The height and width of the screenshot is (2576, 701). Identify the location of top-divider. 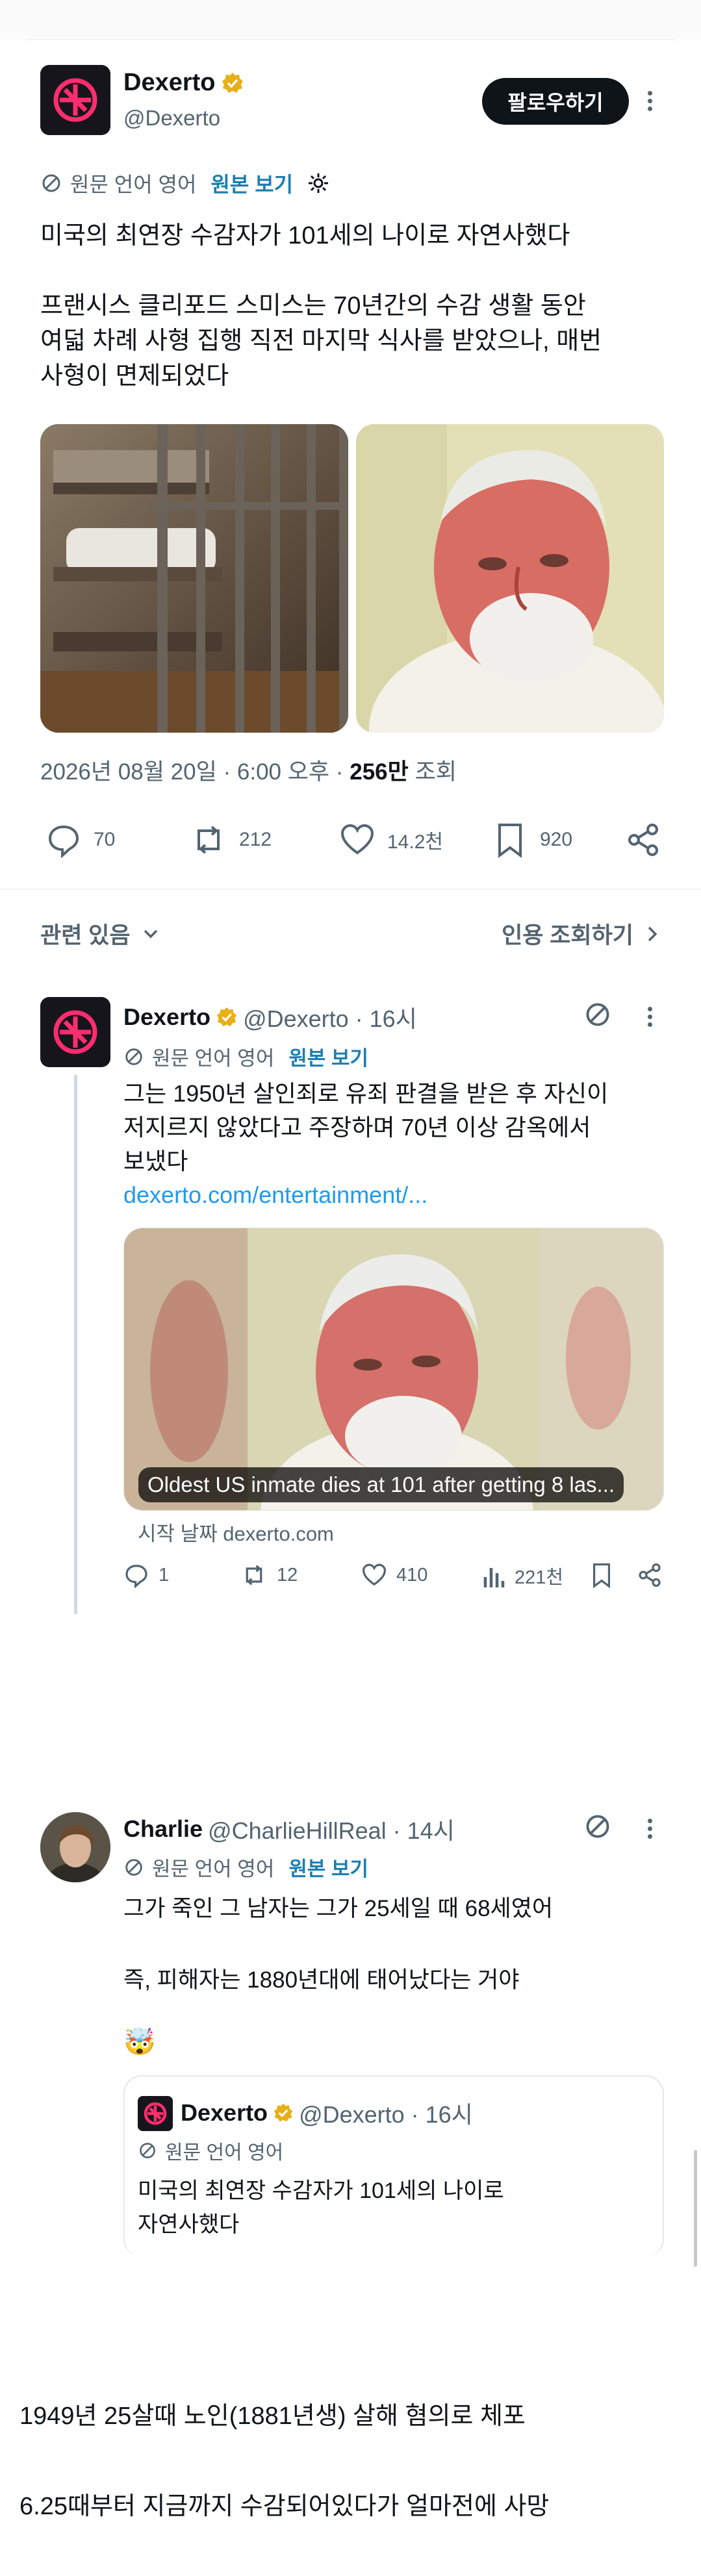
(351, 40).